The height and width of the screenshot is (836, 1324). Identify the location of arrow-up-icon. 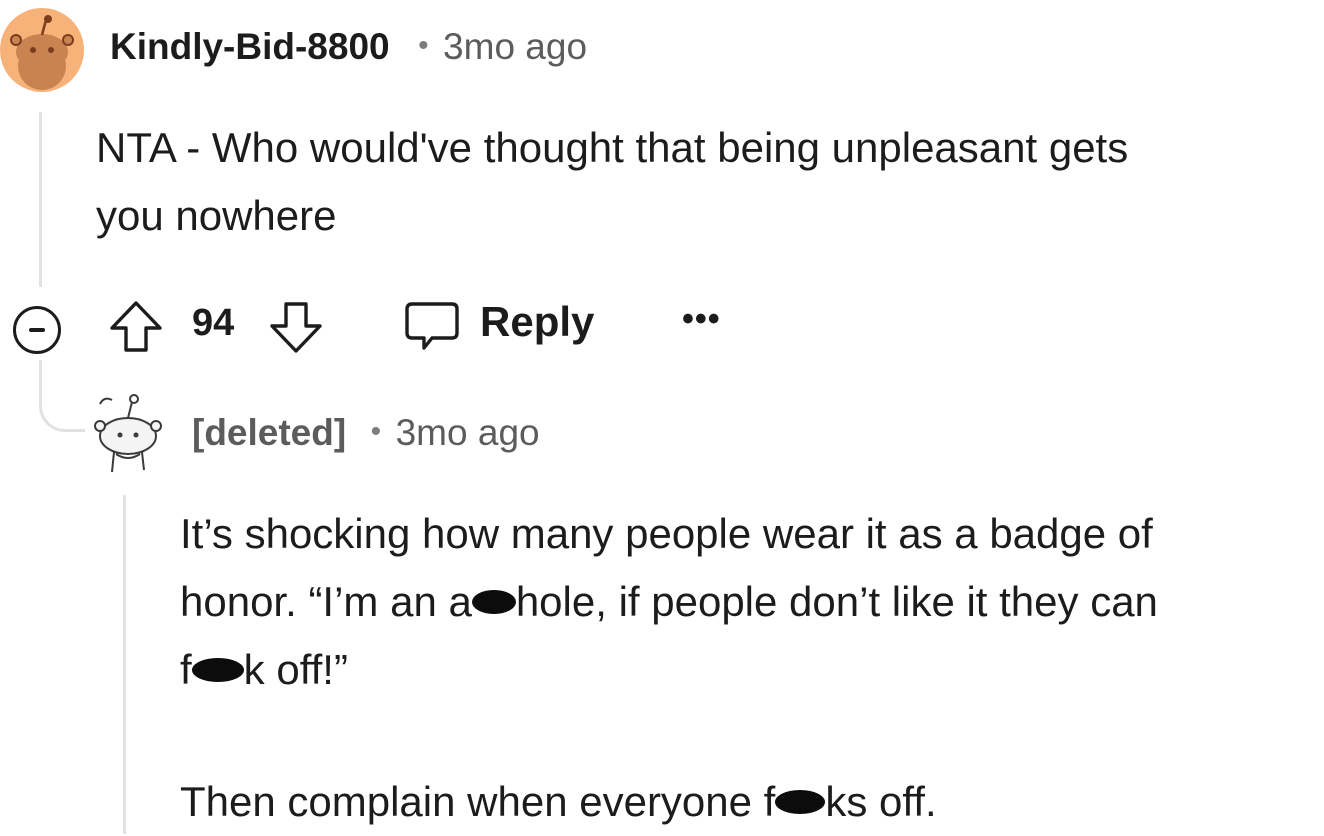
(136, 326).